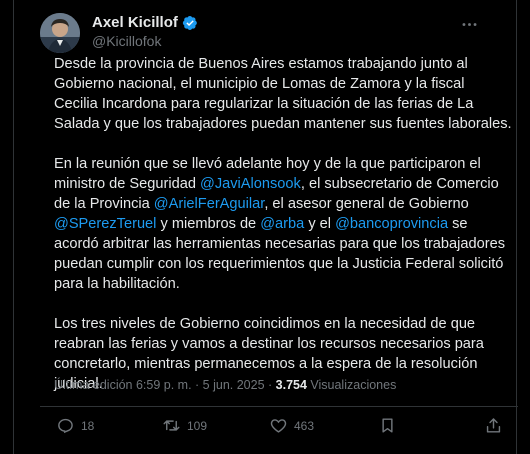  I want to click on views-label: Visualizaciones, so click(351, 385).